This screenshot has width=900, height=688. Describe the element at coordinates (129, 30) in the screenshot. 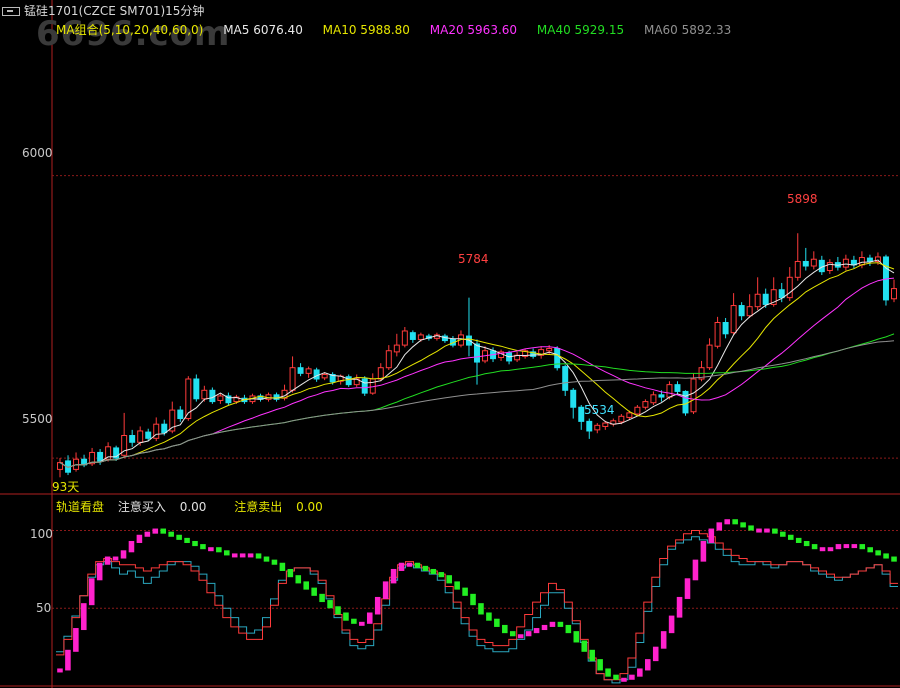

I see `ma-group-label: MA组合(5,10,20,40,60,0)` at that location.